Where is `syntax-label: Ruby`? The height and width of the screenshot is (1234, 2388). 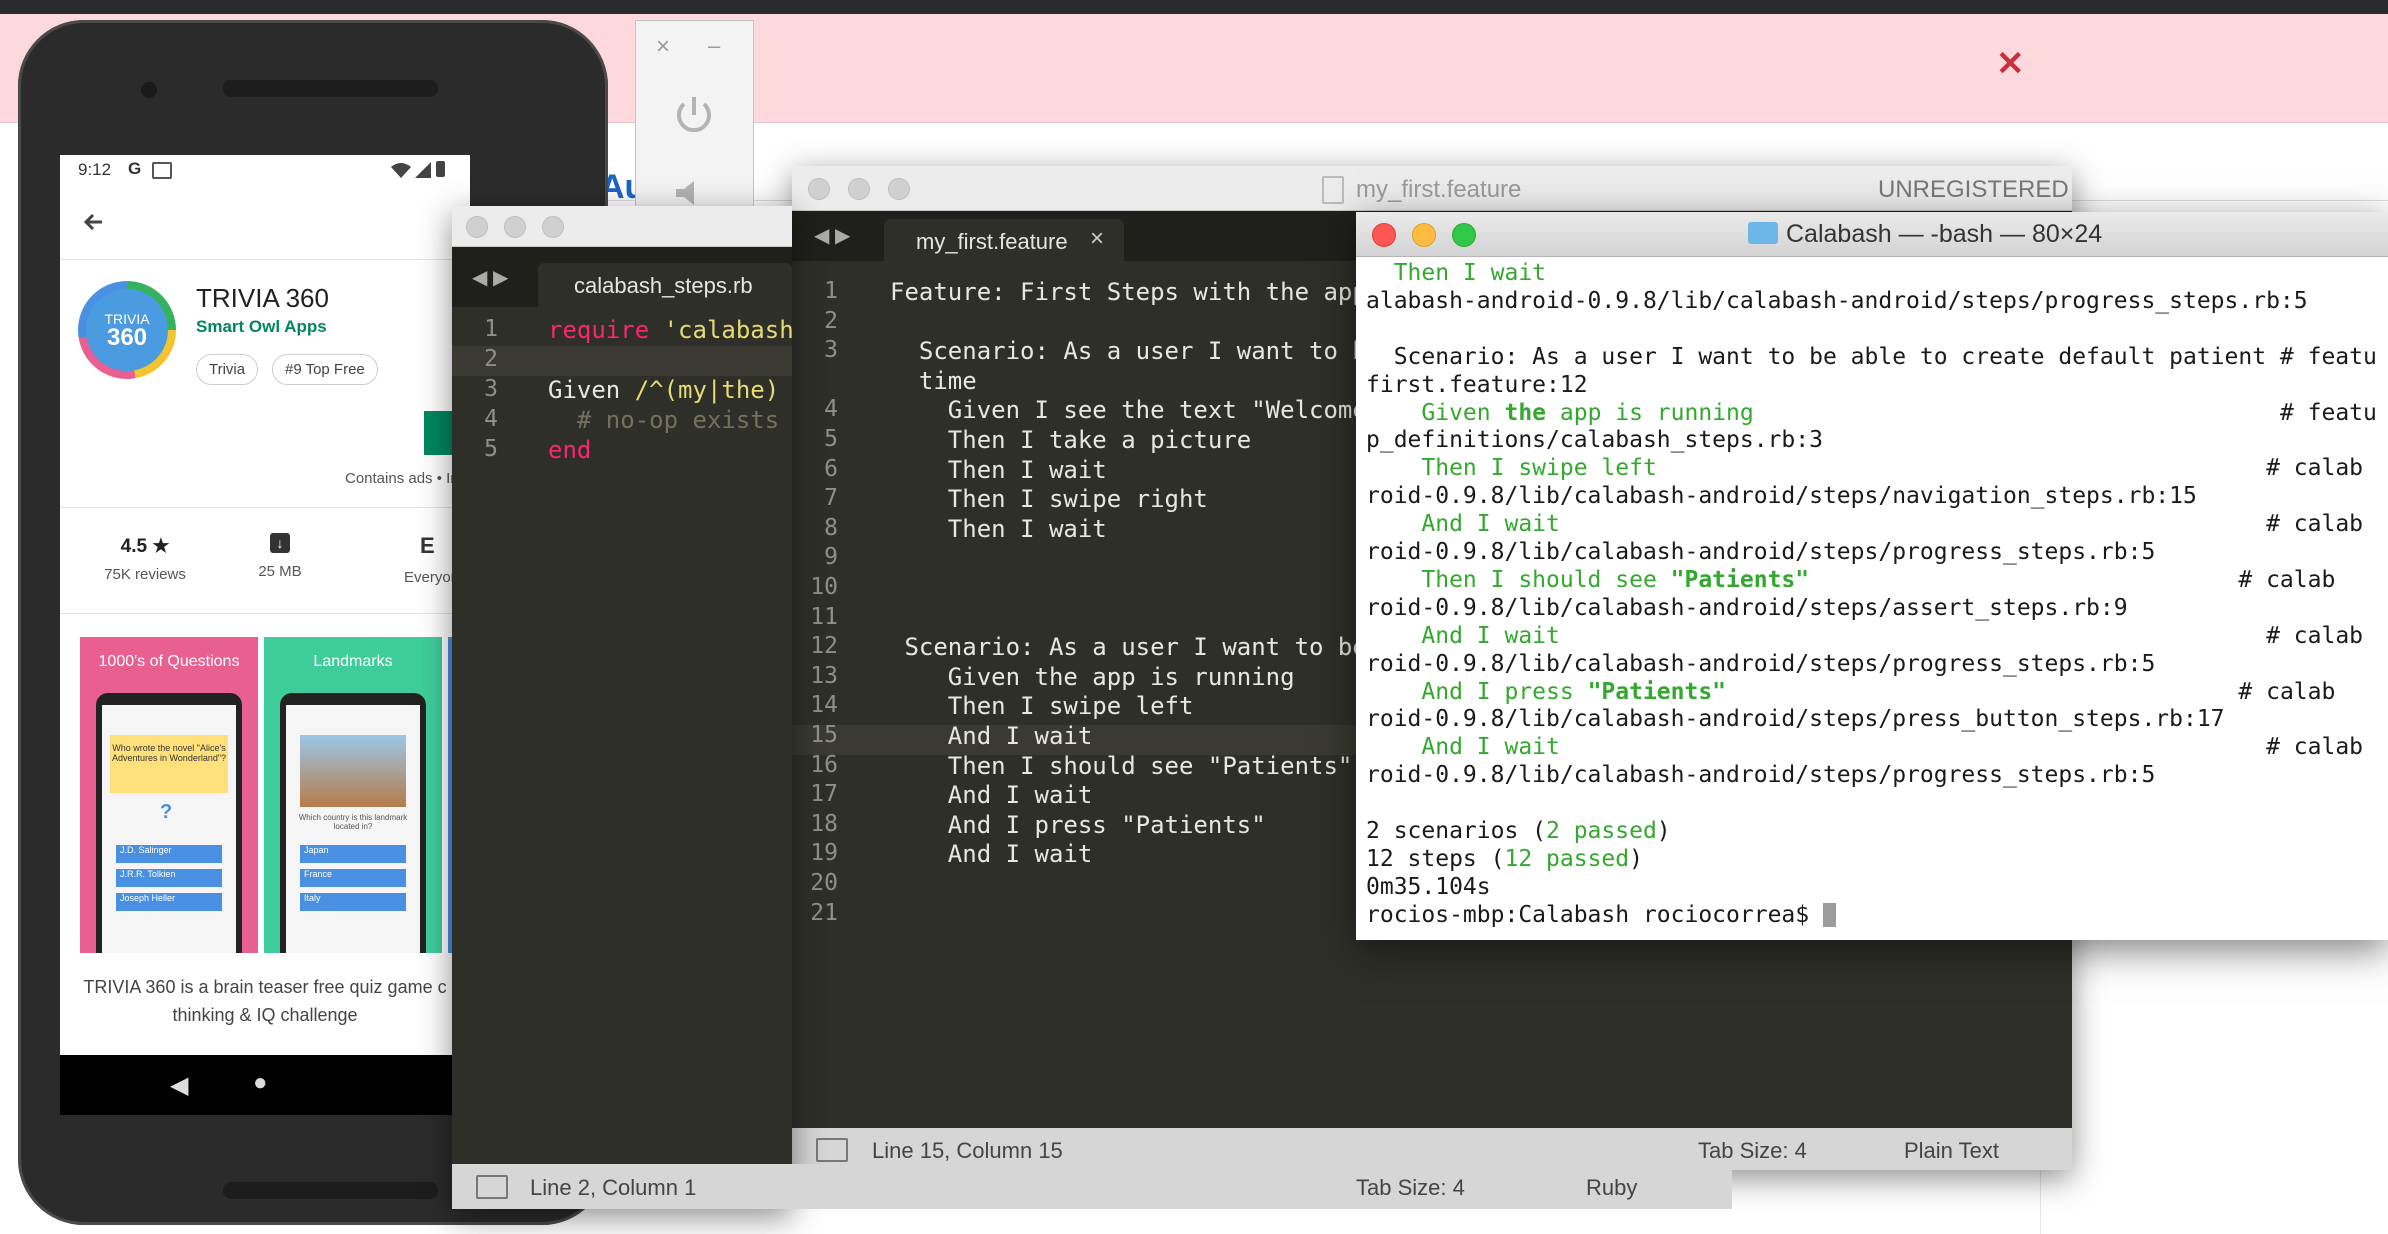 syntax-label: Ruby is located at coordinates (1611, 1188).